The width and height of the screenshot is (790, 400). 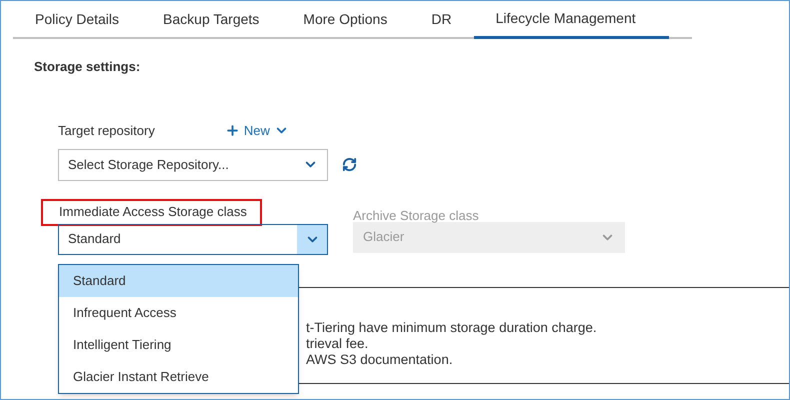 I want to click on refresh-icon, so click(x=349, y=164).